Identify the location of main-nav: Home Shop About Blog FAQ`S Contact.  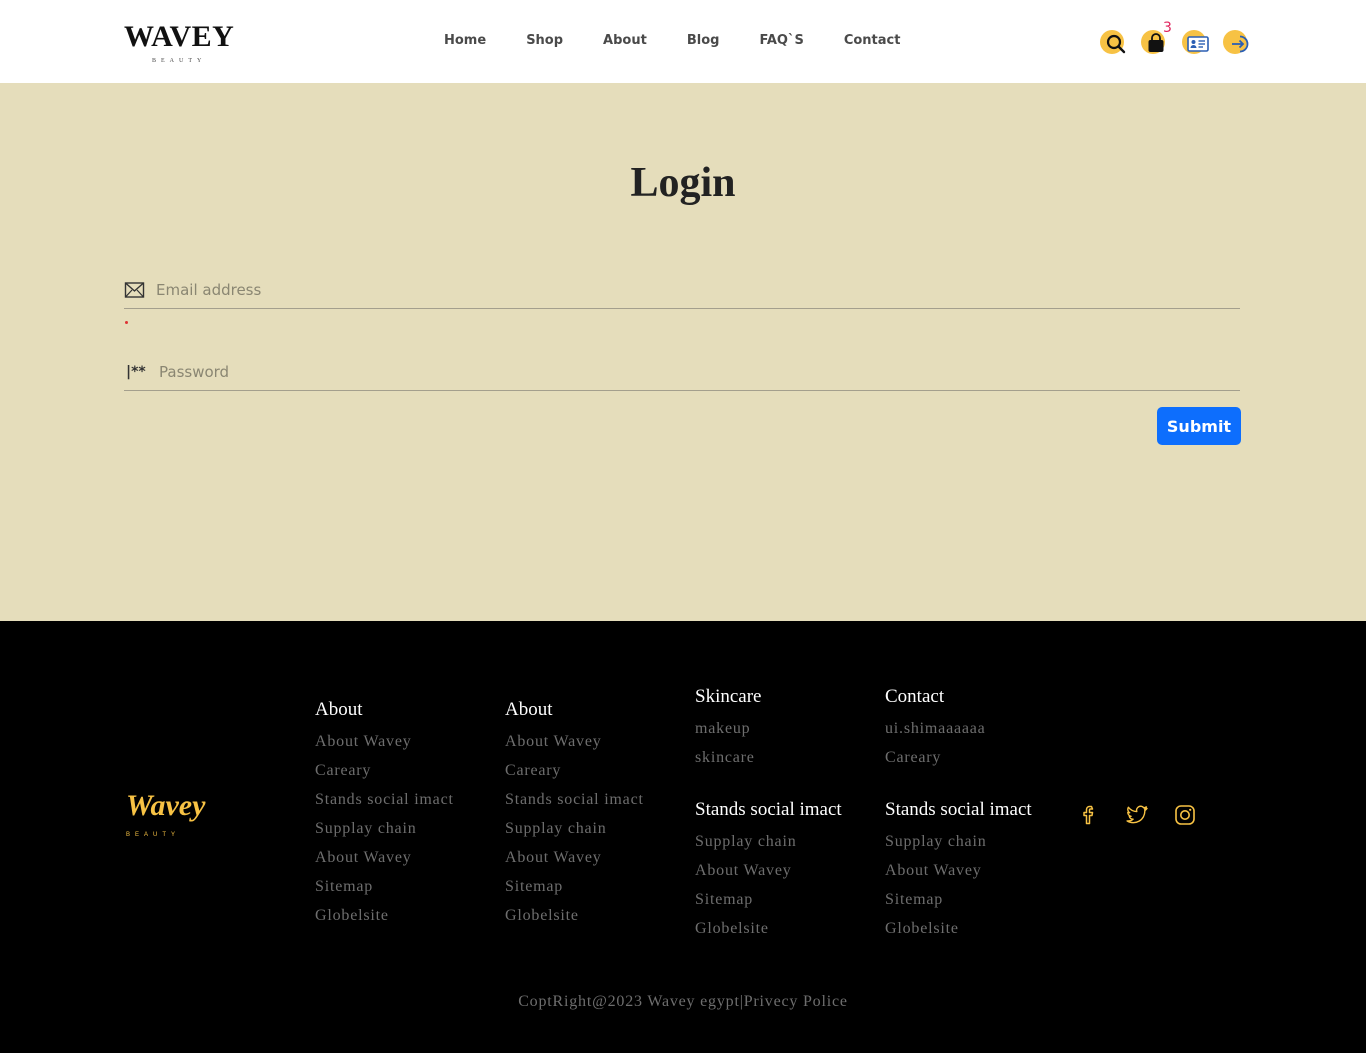
(692, 41).